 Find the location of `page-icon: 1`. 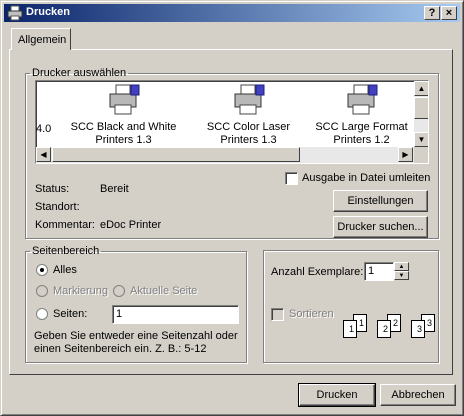

page-icon: 1 is located at coordinates (350, 329).